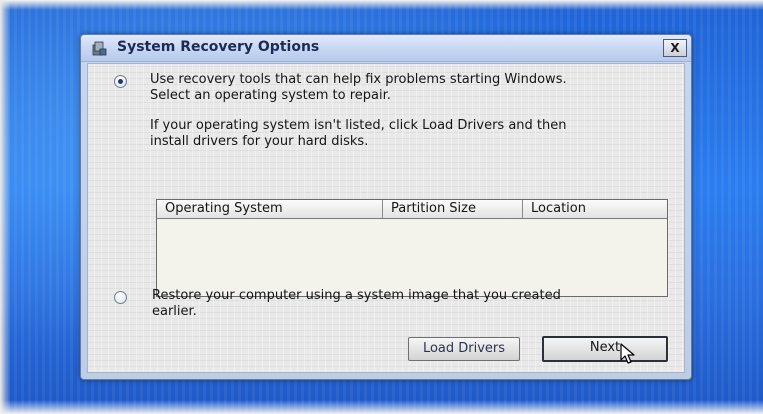 This screenshot has height=414, width=763. Describe the element at coordinates (412, 257) in the screenshot. I see `os-list-body` at that location.